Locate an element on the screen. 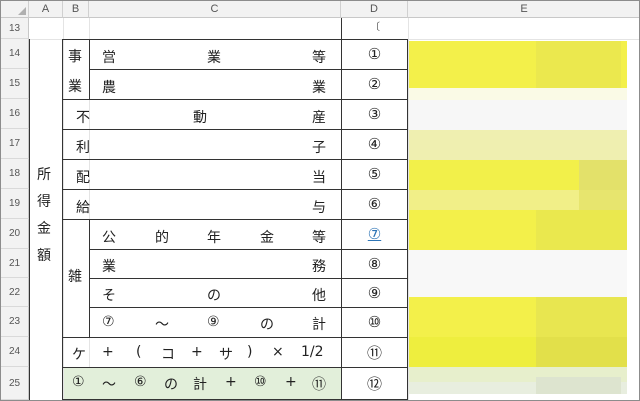 The height and width of the screenshot is (401, 640). code-cell: ③ is located at coordinates (374, 114).